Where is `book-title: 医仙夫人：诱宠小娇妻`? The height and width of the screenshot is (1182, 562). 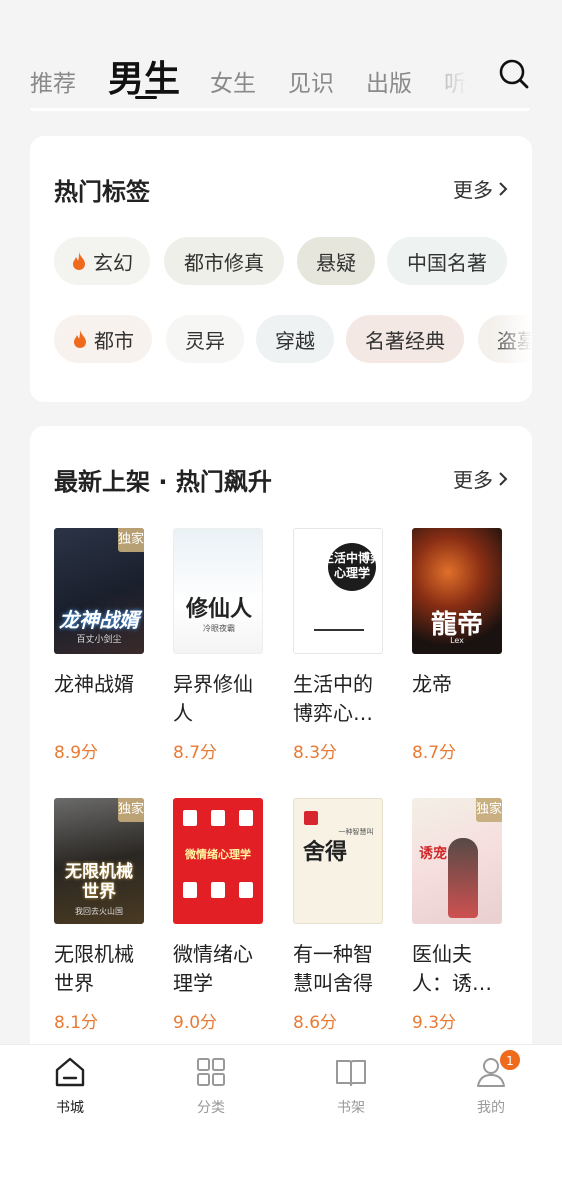 book-title: 医仙夫人：诱宠小娇妻 is located at coordinates (452, 968).